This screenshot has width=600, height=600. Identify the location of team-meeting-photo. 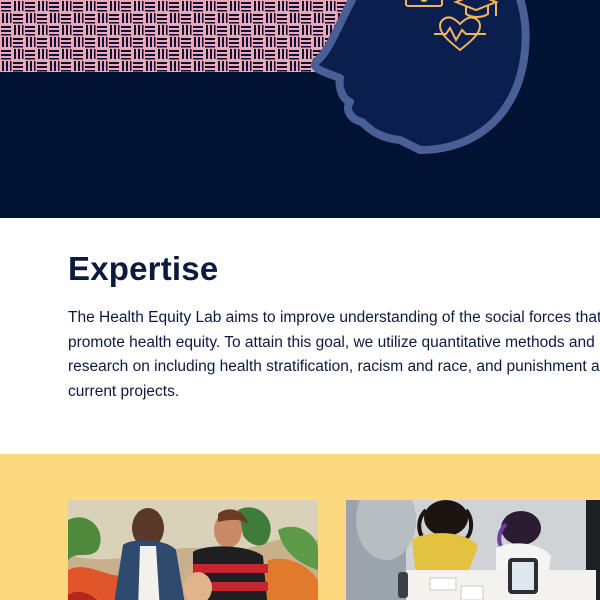
(473, 550).